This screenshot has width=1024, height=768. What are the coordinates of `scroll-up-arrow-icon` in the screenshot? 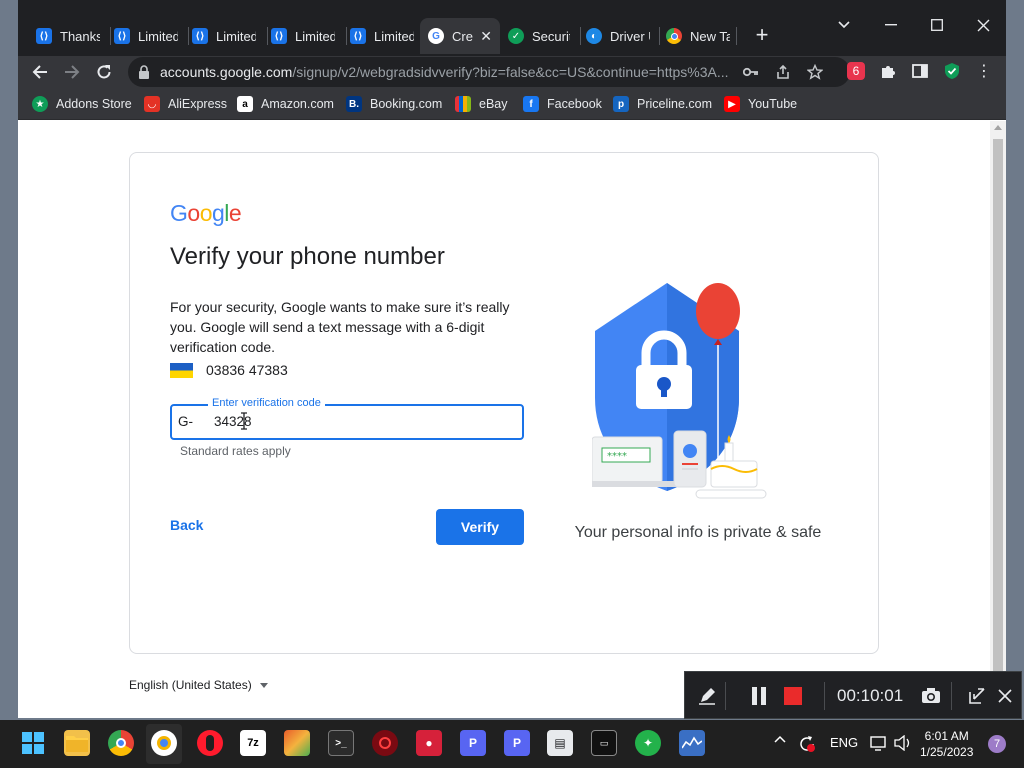 It's located at (998, 127).